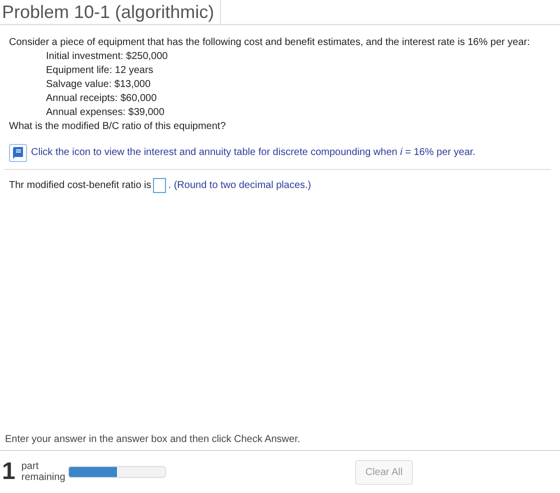 This screenshot has height=493, width=560. Describe the element at coordinates (240, 185) in the screenshot. I see `answer-hint: . (Round to two decimal places.)` at that location.